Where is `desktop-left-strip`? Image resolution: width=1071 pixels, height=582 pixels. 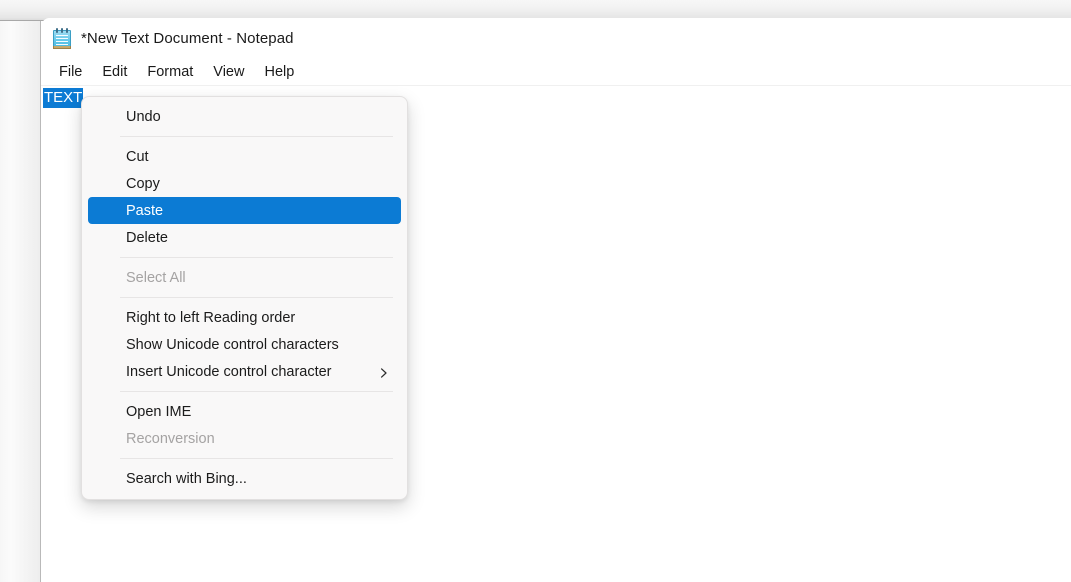
desktop-left-strip is located at coordinates (20, 301).